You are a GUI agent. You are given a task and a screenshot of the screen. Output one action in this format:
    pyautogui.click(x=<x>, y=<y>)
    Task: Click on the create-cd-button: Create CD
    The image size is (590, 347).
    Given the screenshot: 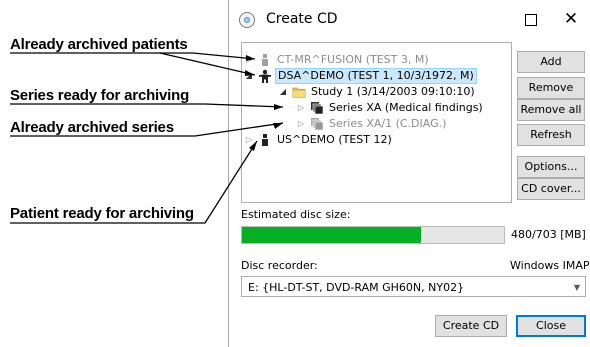 What is the action you would take?
    pyautogui.click(x=471, y=326)
    